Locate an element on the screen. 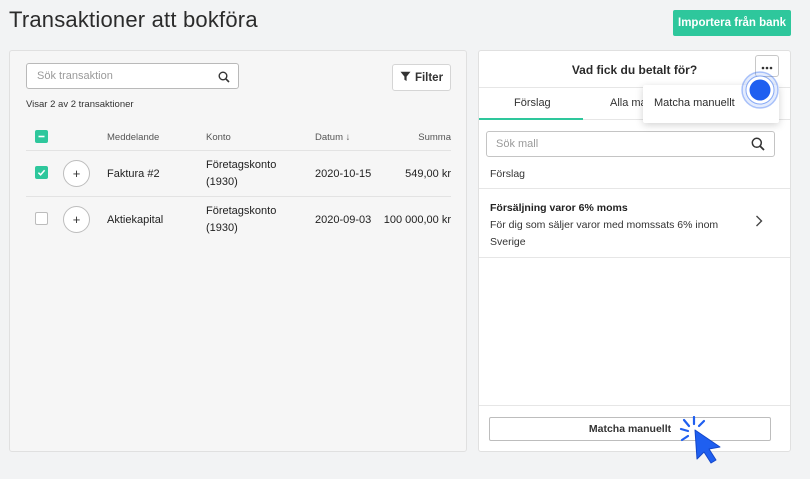 This screenshot has width=810, height=479. page-title: Transaktioner att bokföra is located at coordinates (133, 19).